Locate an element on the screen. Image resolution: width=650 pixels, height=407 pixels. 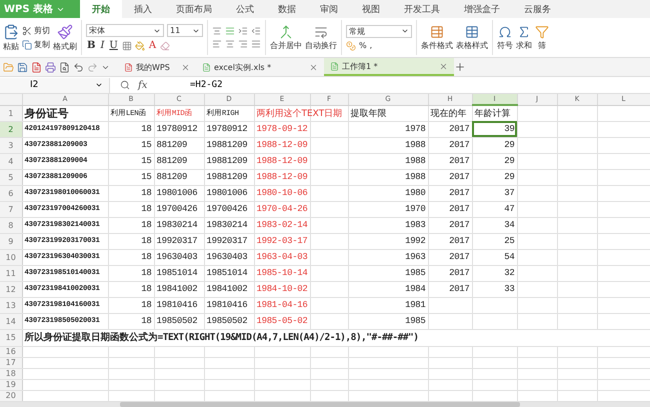
wrap-text-button: 自动换行 is located at coordinates (321, 37).